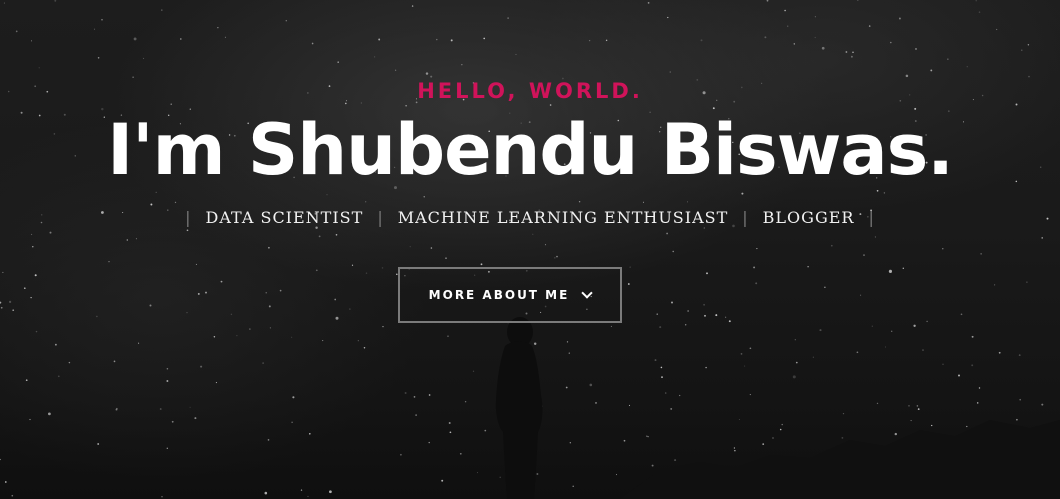 The height and width of the screenshot is (499, 1060). I want to click on more-about-me-button: MORE ABOUT ME, so click(510, 295).